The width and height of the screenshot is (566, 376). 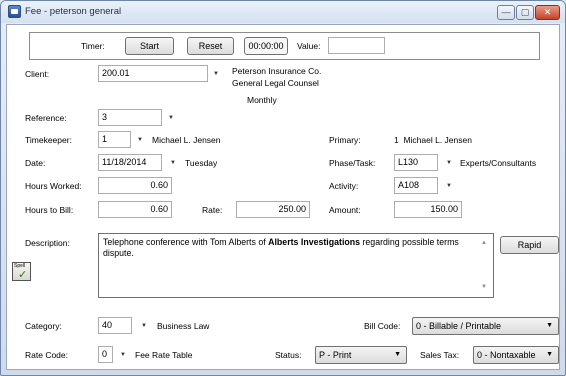 I want to click on sales-tax-select: 0 - Nontaxable ▼, so click(x=516, y=355).